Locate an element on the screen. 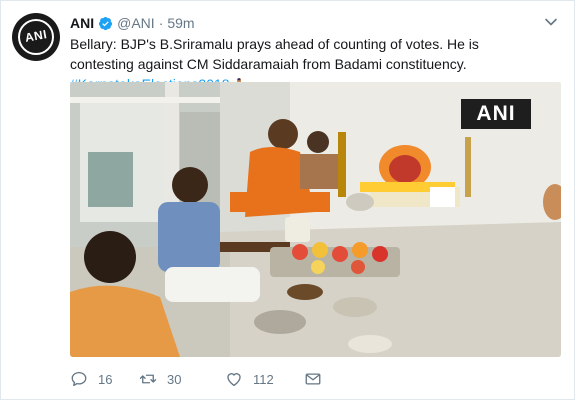 This screenshot has height=400, width=575. reply-icon is located at coordinates (79, 379).